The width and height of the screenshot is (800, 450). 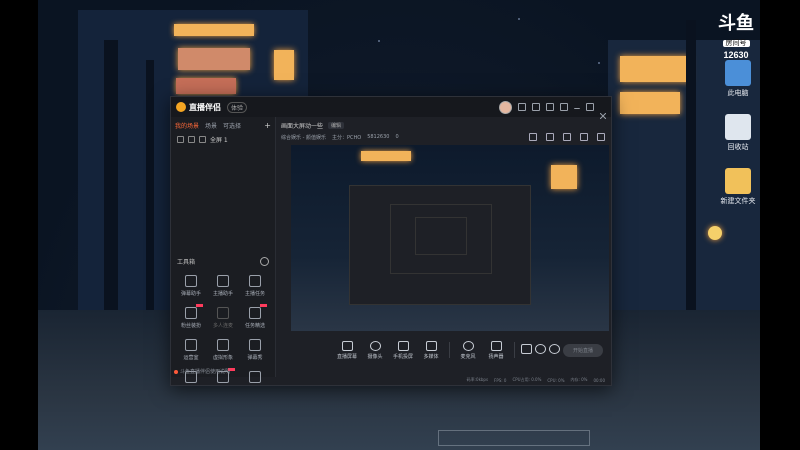 What do you see at coordinates (443, 125) in the screenshot?
I see `room-title-bar: 画面大屏动一些 编辑` at bounding box center [443, 125].